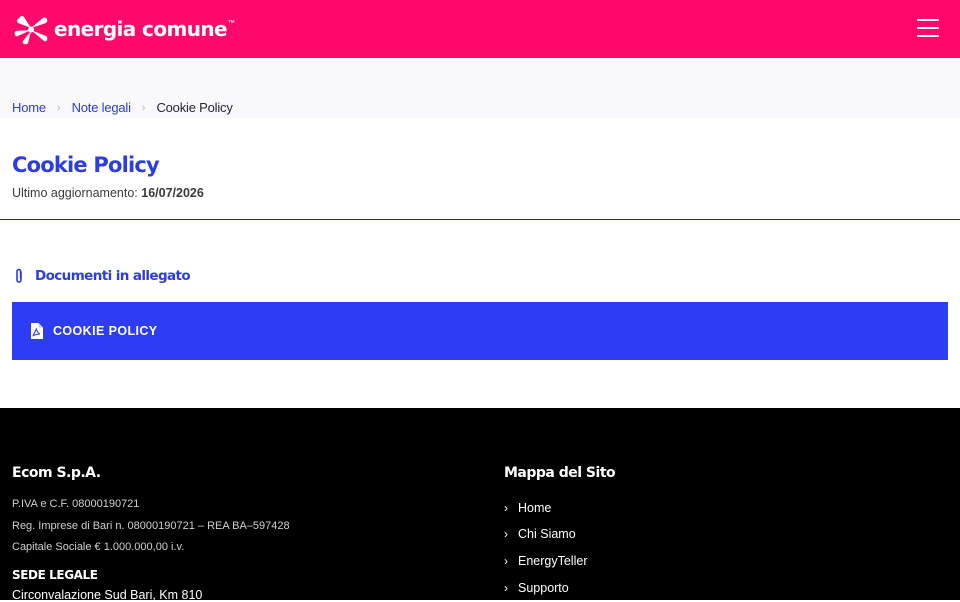  I want to click on site-header: energia comune ™, so click(480, 29).